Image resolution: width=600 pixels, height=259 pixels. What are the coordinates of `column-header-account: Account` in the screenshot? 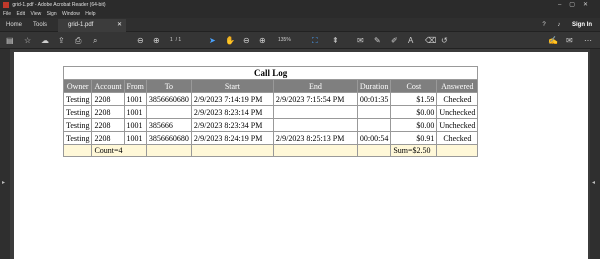 It's located at (108, 86).